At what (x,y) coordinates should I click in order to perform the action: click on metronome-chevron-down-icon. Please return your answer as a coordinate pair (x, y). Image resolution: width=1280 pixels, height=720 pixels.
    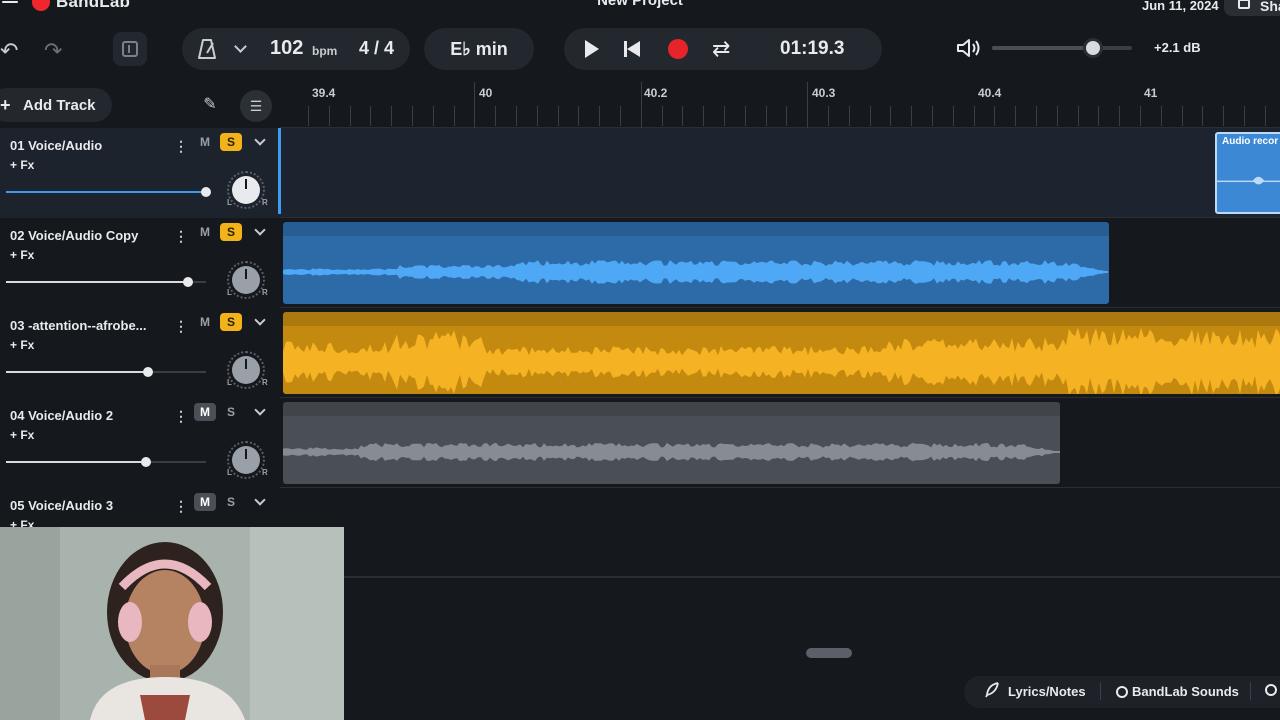
    Looking at the image, I should click on (240, 46).